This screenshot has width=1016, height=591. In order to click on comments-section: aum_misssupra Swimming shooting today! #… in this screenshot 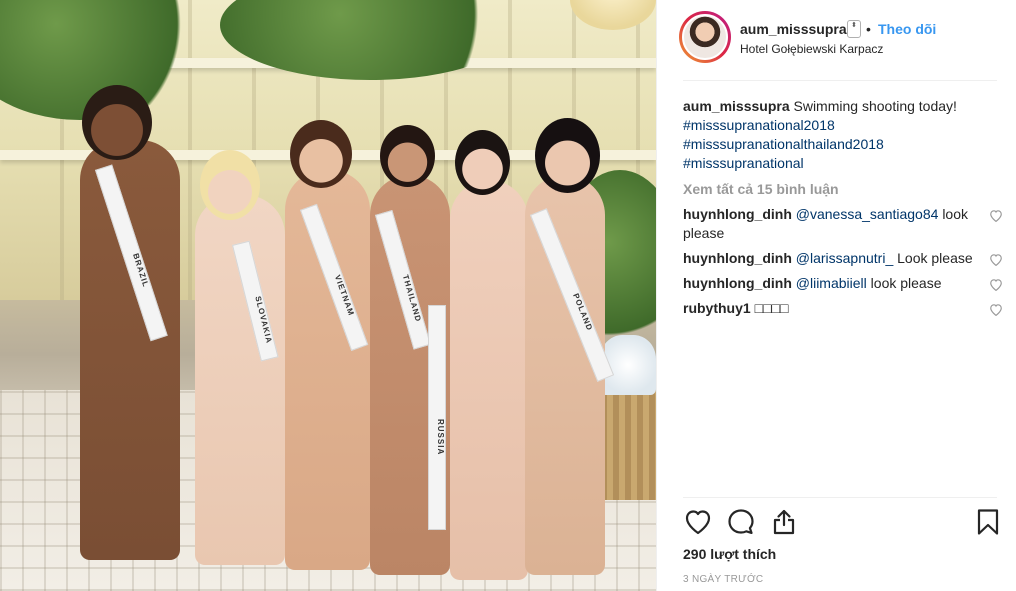, I will do `click(843, 207)`.